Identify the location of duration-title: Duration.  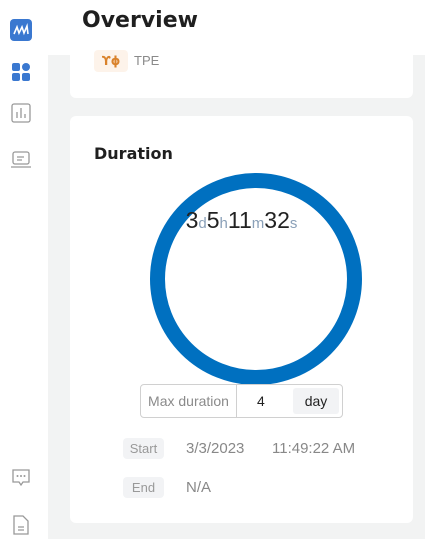
(133, 153).